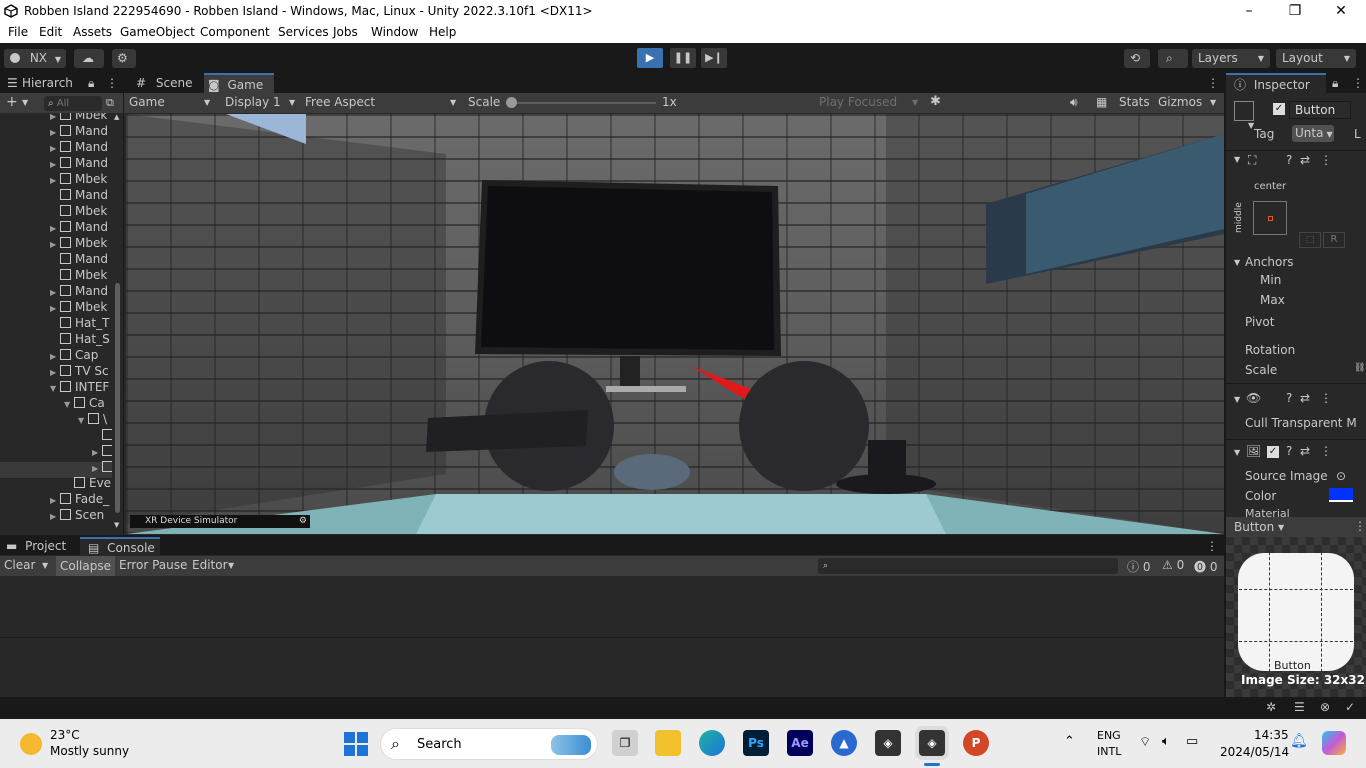 The width and height of the screenshot is (1366, 768). Describe the element at coordinates (303, 521) in the screenshot. I see `settings-icon: ⚙` at that location.